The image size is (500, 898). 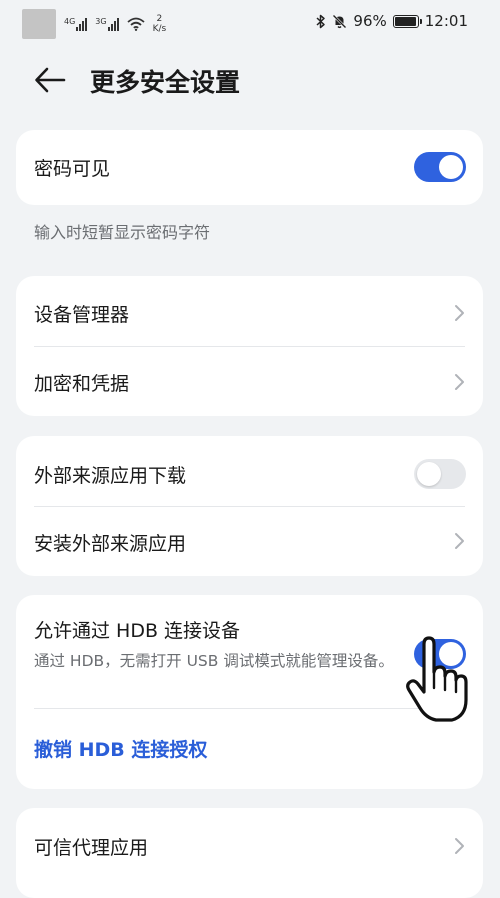 I want to click on external-download-toggle, so click(x=440, y=474).